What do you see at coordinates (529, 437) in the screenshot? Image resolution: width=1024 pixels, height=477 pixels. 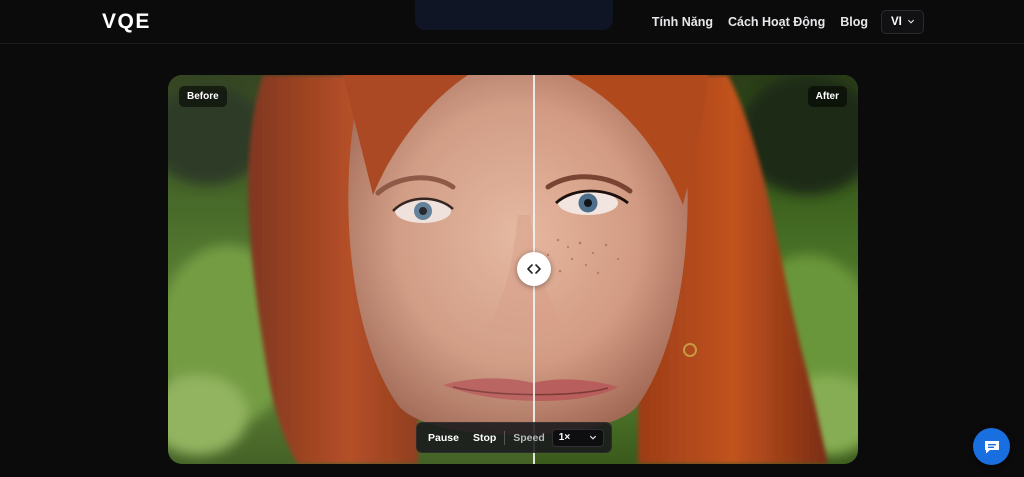 I see `speed-label: Speed` at bounding box center [529, 437].